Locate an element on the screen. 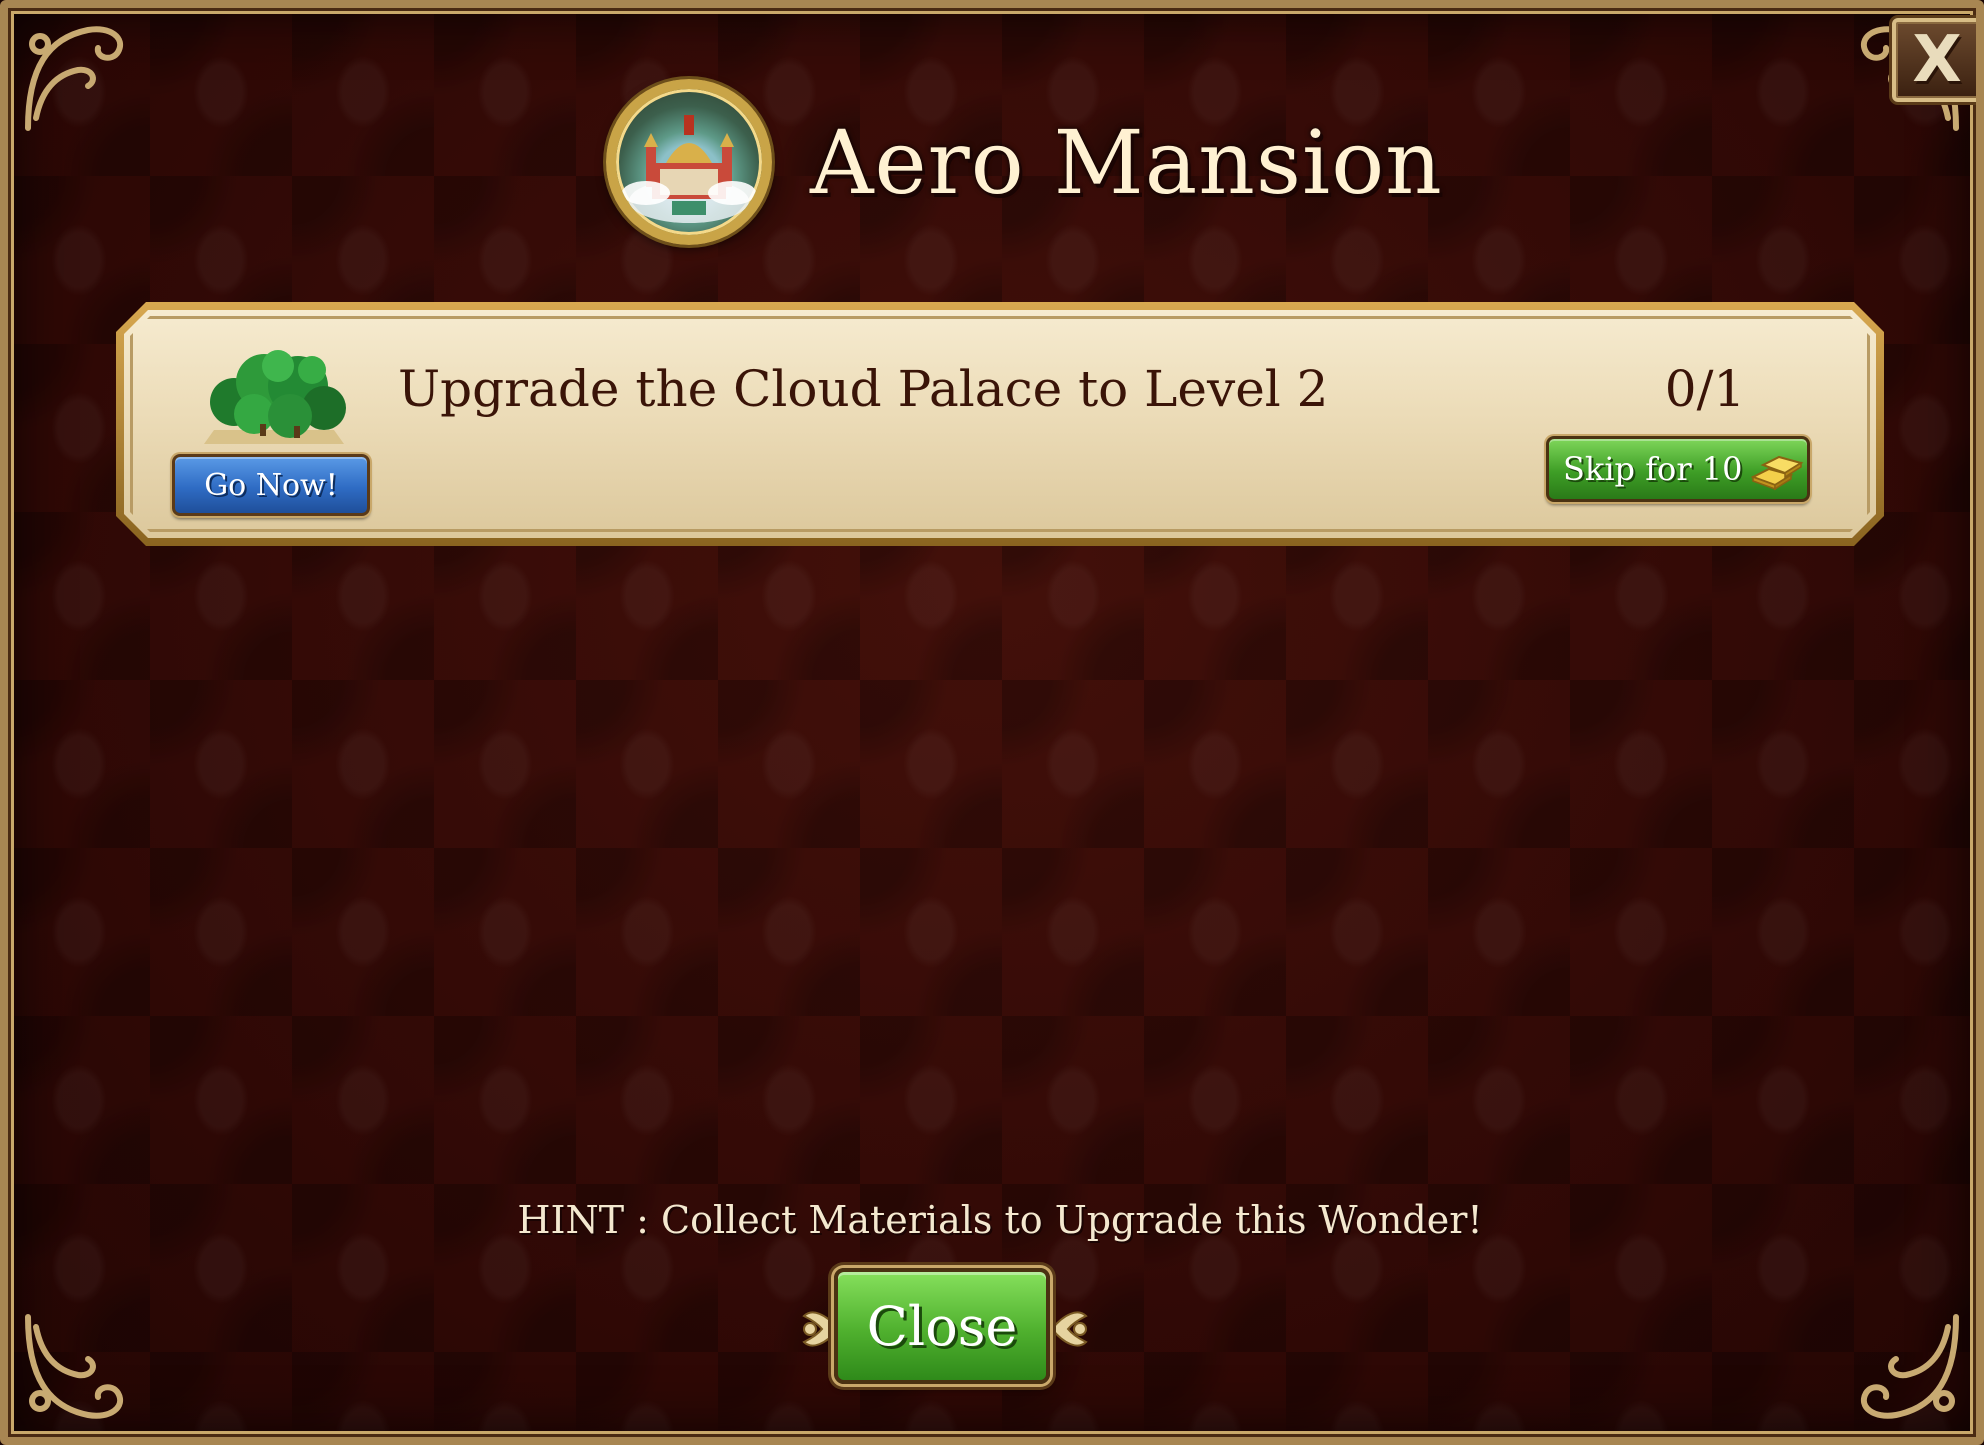 The image size is (1984, 1445). close-button-label: Close is located at coordinates (942, 1326).